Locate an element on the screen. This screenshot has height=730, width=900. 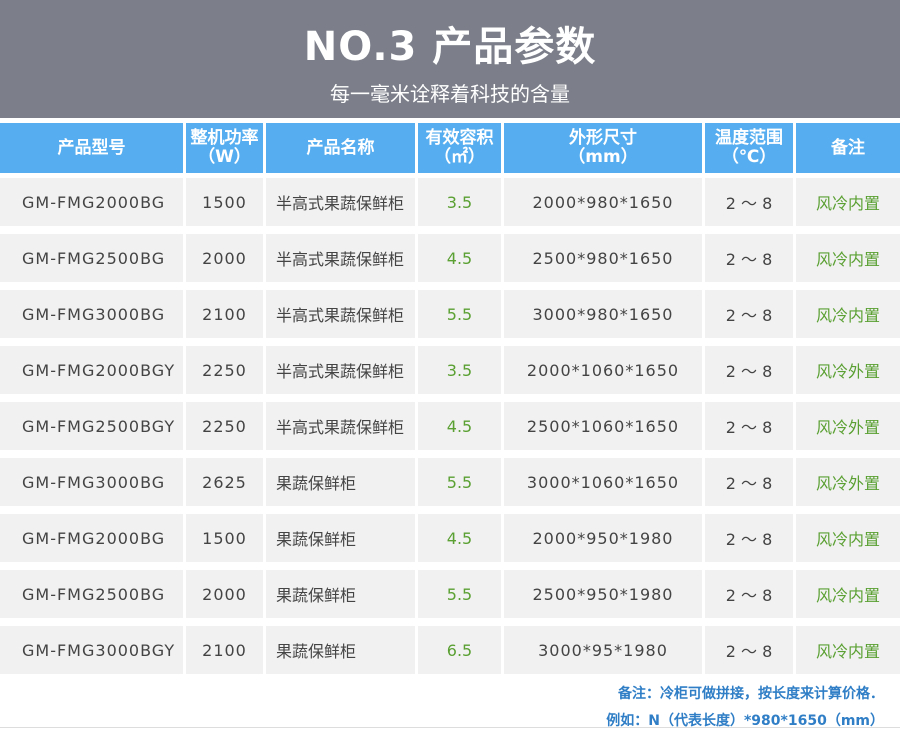
page-title: NO.3 产品参数 is located at coordinates (450, 47).